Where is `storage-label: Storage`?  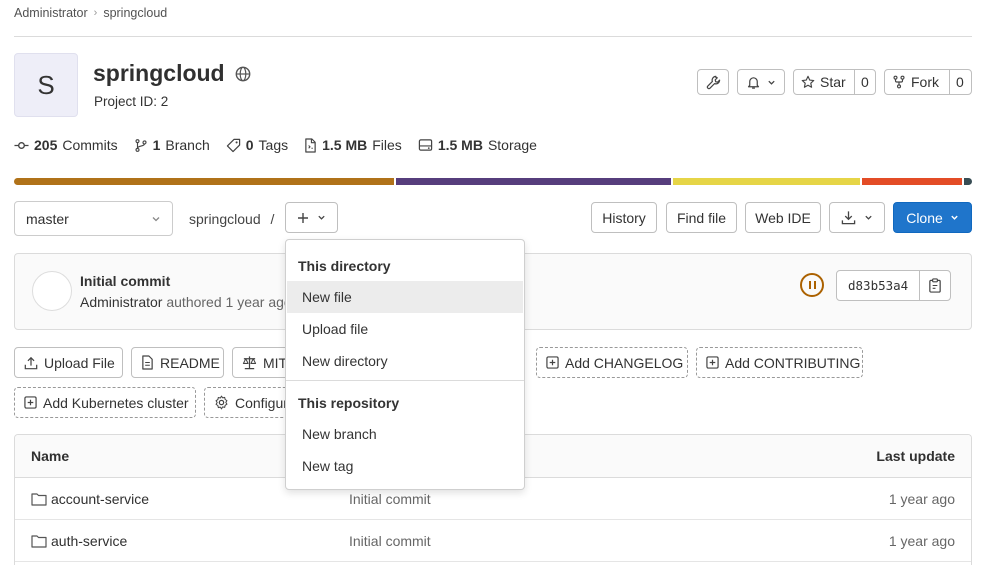 storage-label: Storage is located at coordinates (512, 145).